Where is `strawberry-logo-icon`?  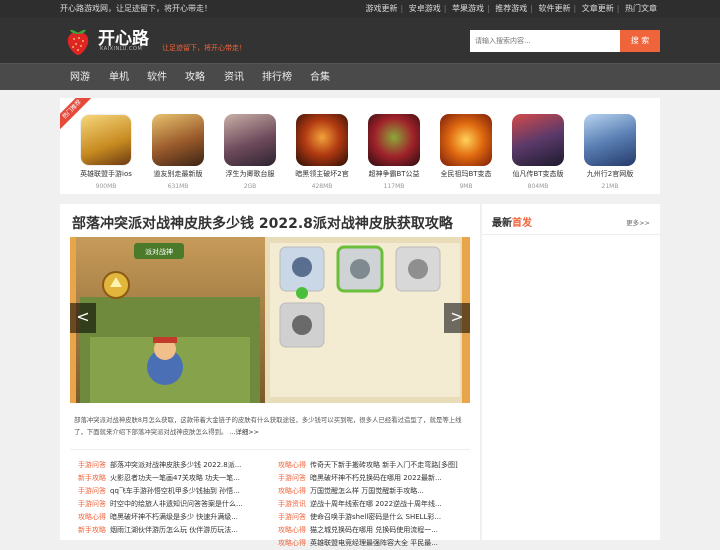 strawberry-logo-icon is located at coordinates (78, 41).